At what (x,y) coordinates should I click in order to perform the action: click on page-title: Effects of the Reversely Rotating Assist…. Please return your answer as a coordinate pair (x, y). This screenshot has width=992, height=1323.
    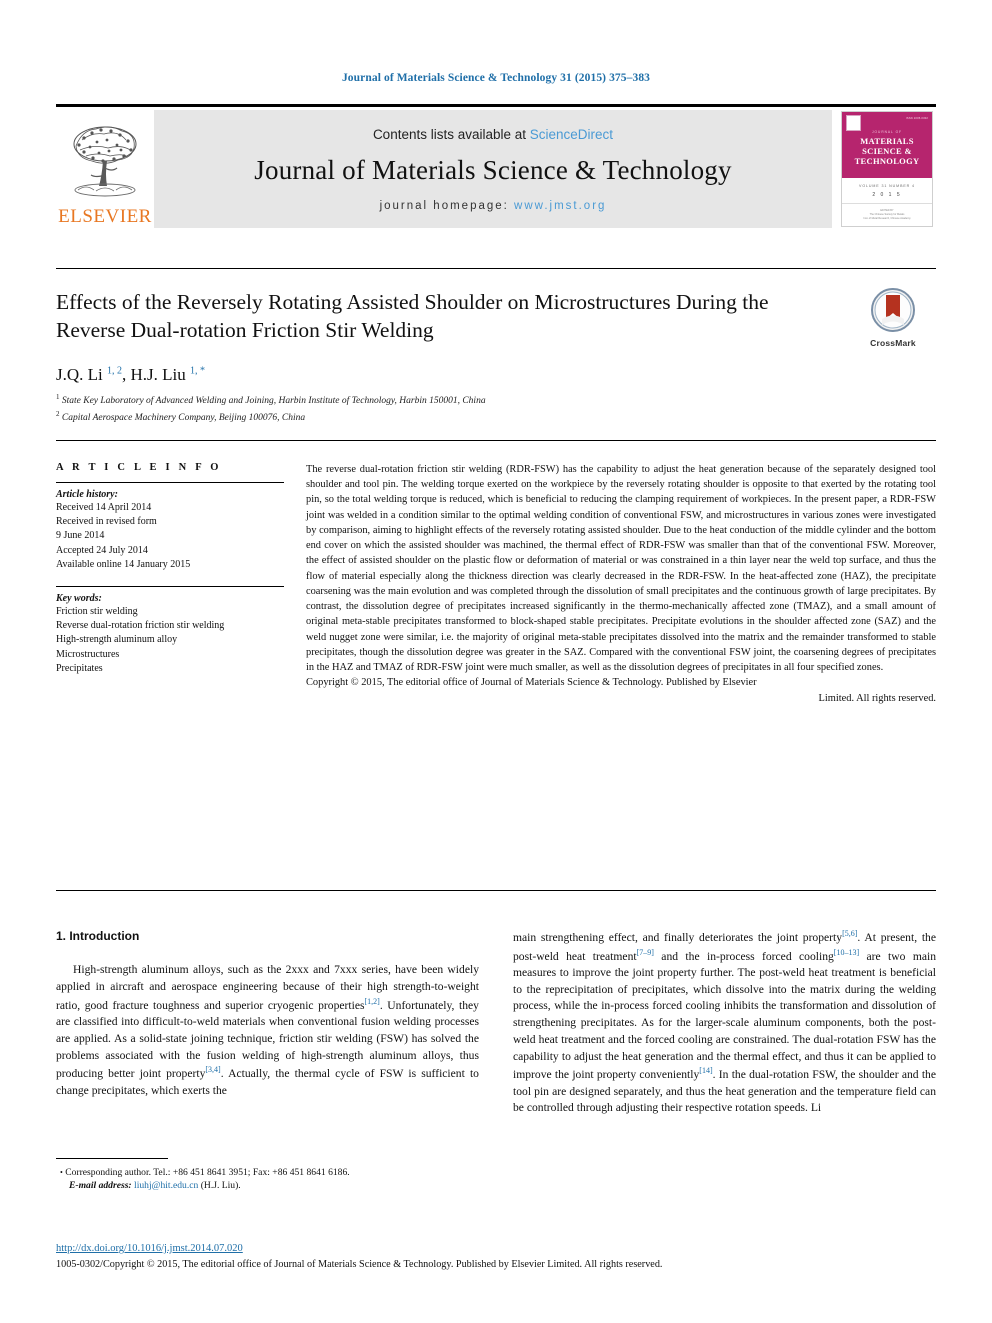
    Looking at the image, I should click on (412, 316).